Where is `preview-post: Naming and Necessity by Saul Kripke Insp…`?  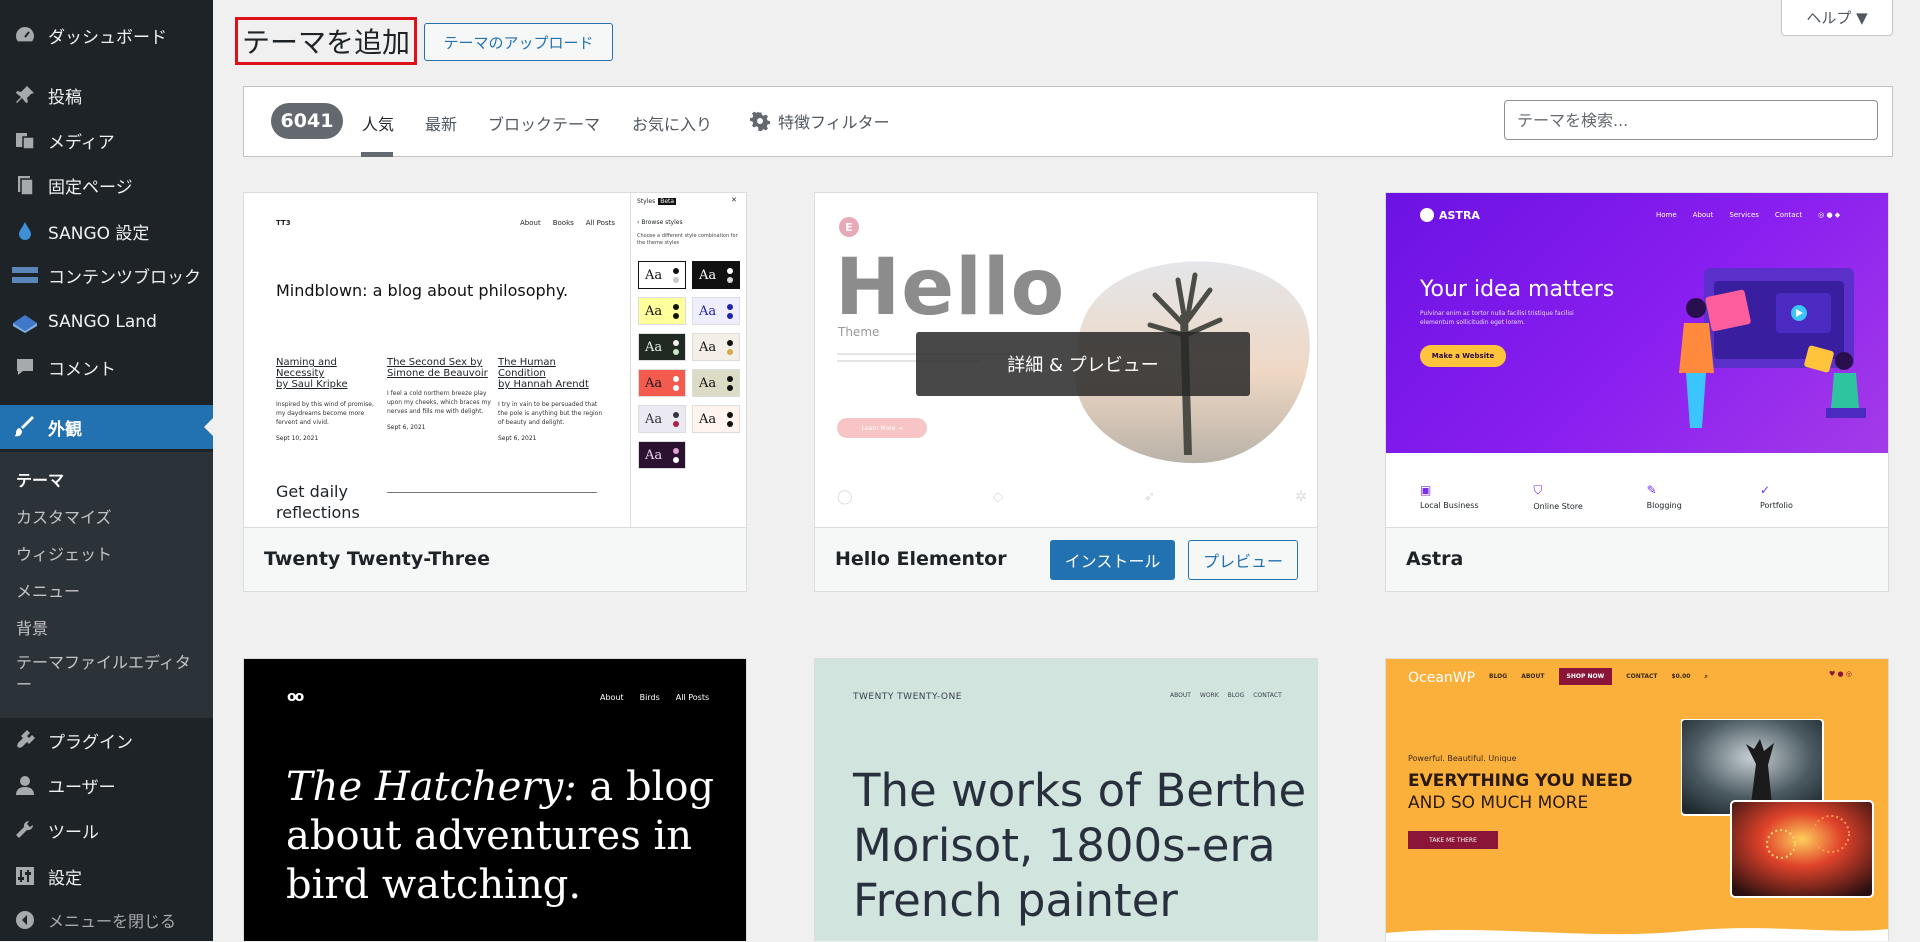
preview-post: Naming and Necessity by Saul Kripke Insp… is located at coordinates (329, 399).